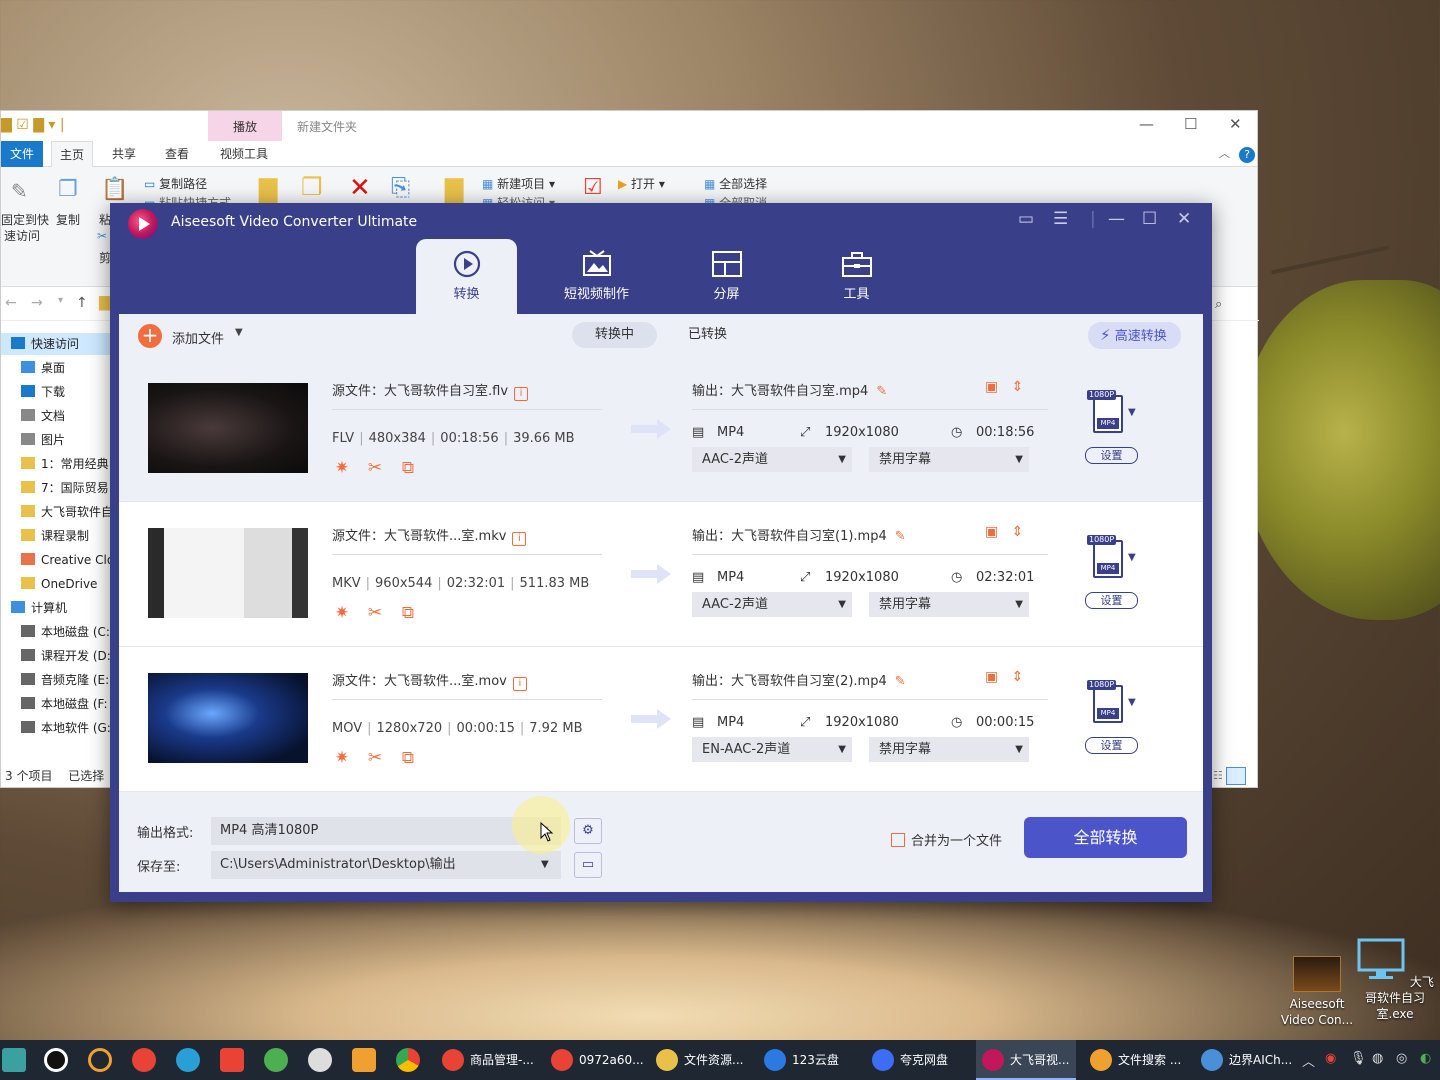  I want to click on feedback-icon: ▭, so click(1026, 219).